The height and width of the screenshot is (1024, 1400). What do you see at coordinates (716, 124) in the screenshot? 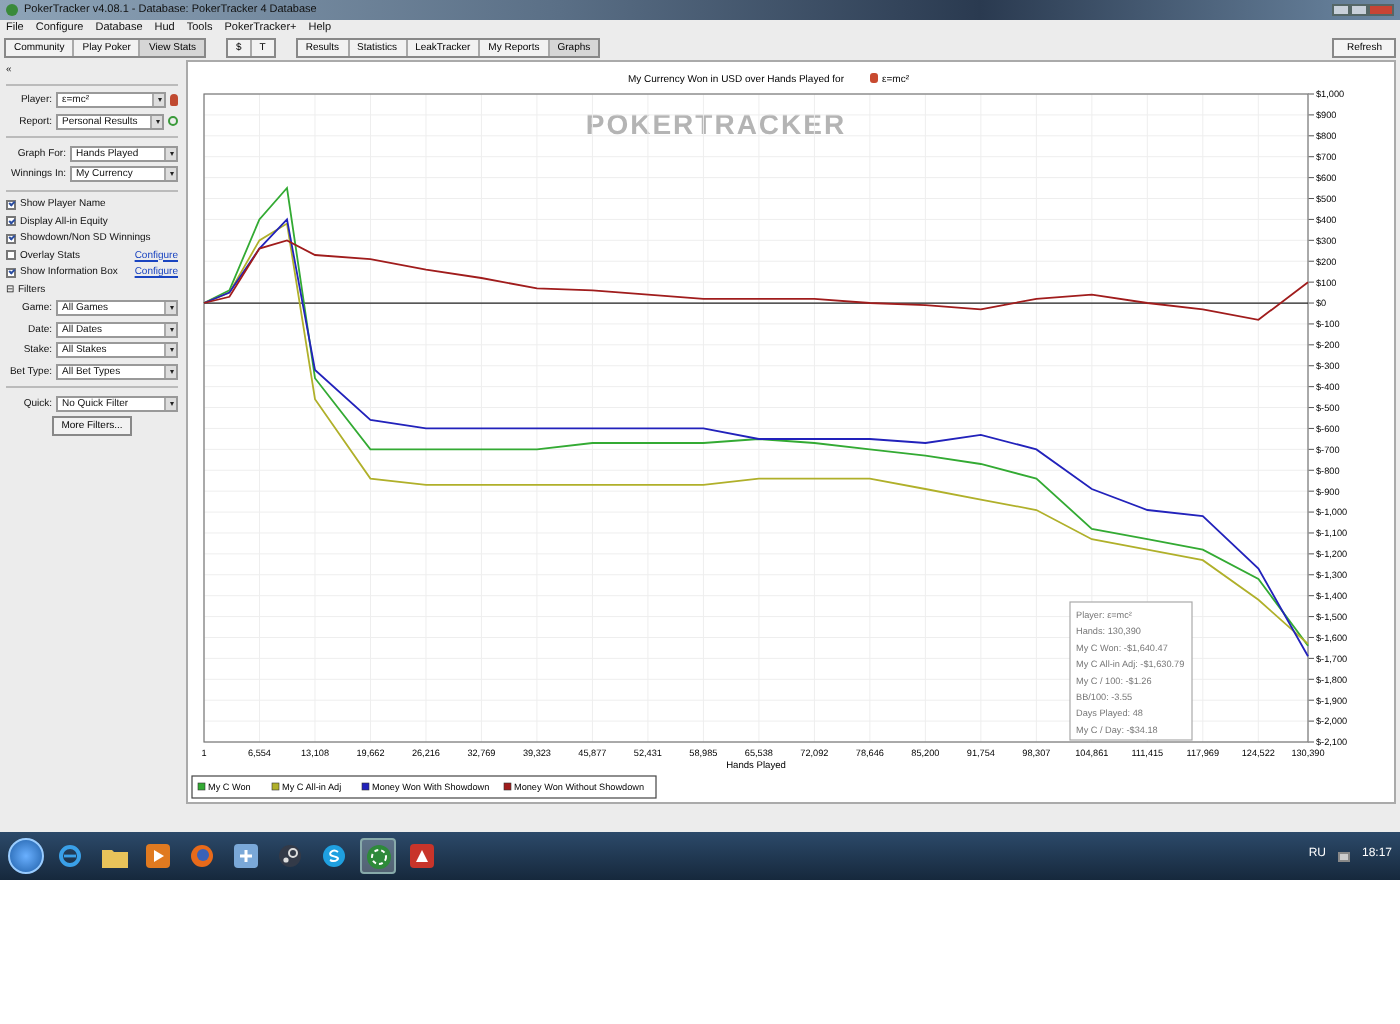
I see `chart-watermark: POKERTRACKER` at bounding box center [716, 124].